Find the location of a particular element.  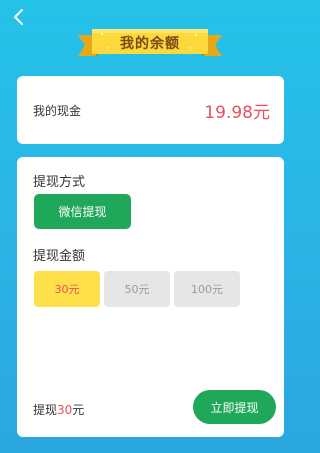

title-banner: 我的余额 is located at coordinates (150, 43).